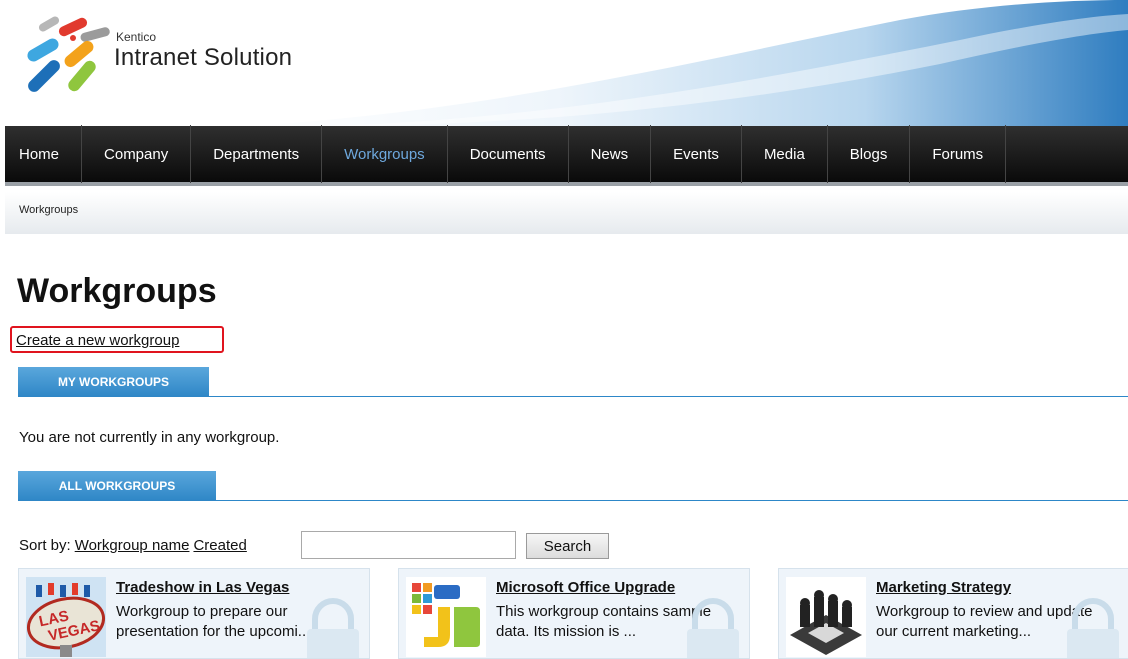 The image size is (1128, 659). What do you see at coordinates (117, 291) in the screenshot?
I see `page-title: Workgroups` at bounding box center [117, 291].